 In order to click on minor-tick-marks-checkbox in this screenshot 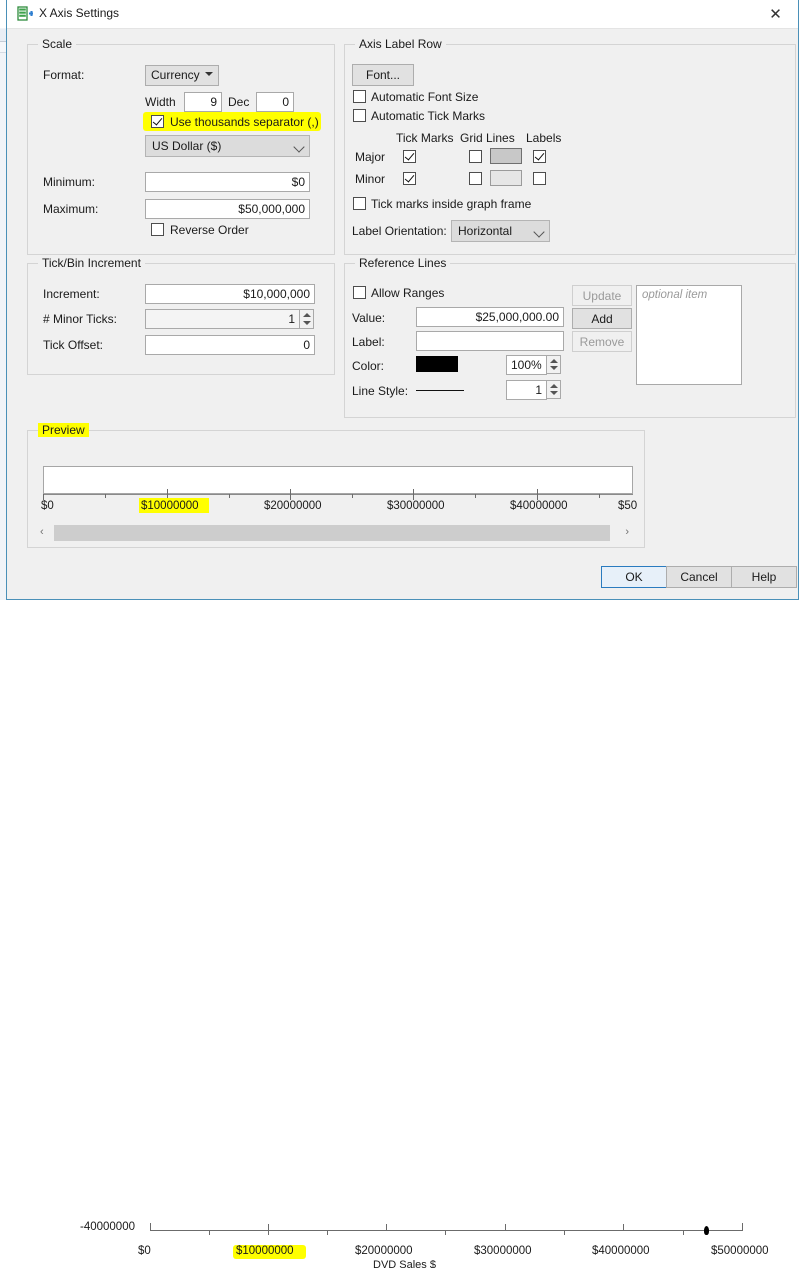, I will do `click(409, 178)`.